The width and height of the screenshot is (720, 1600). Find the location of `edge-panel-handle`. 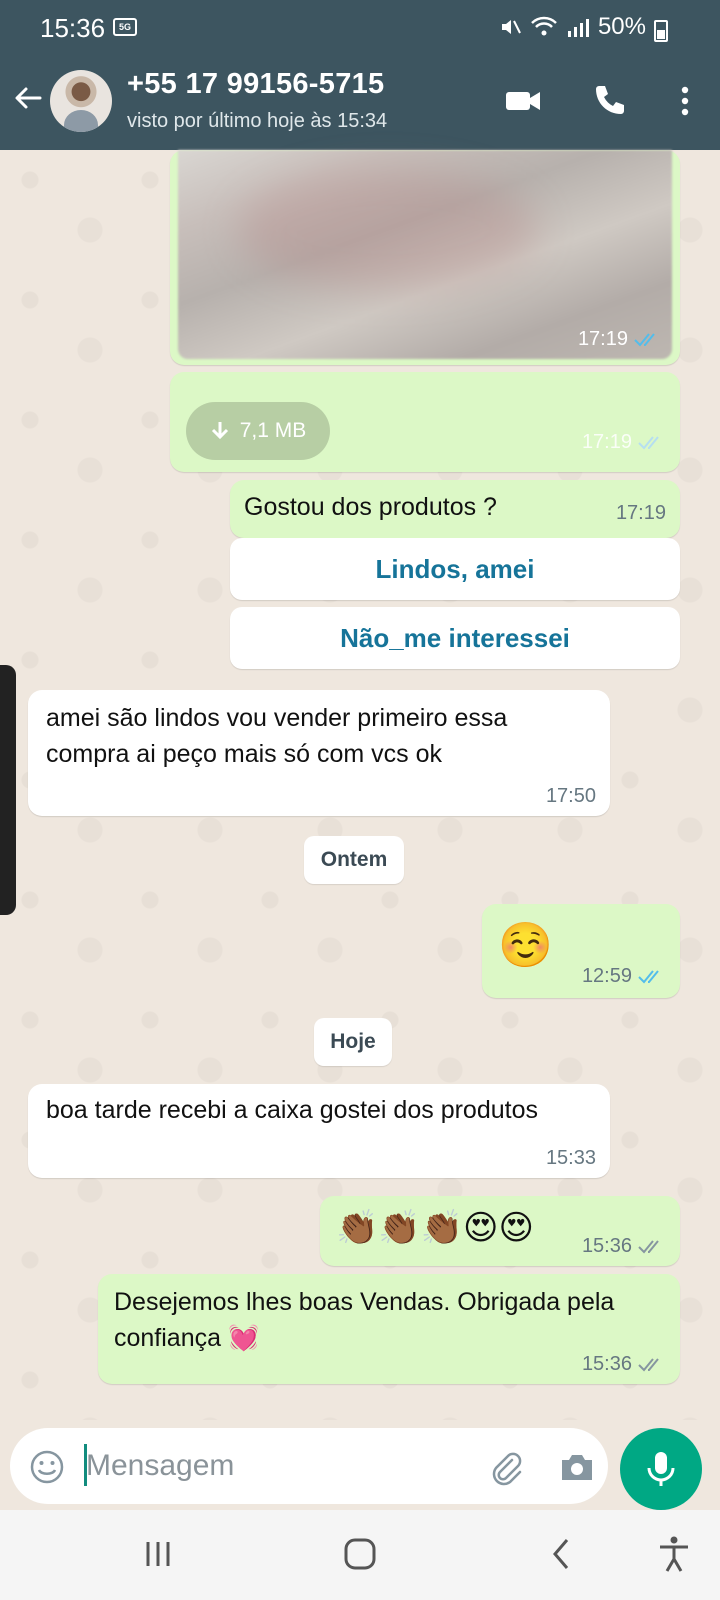

edge-panel-handle is located at coordinates (8, 790).